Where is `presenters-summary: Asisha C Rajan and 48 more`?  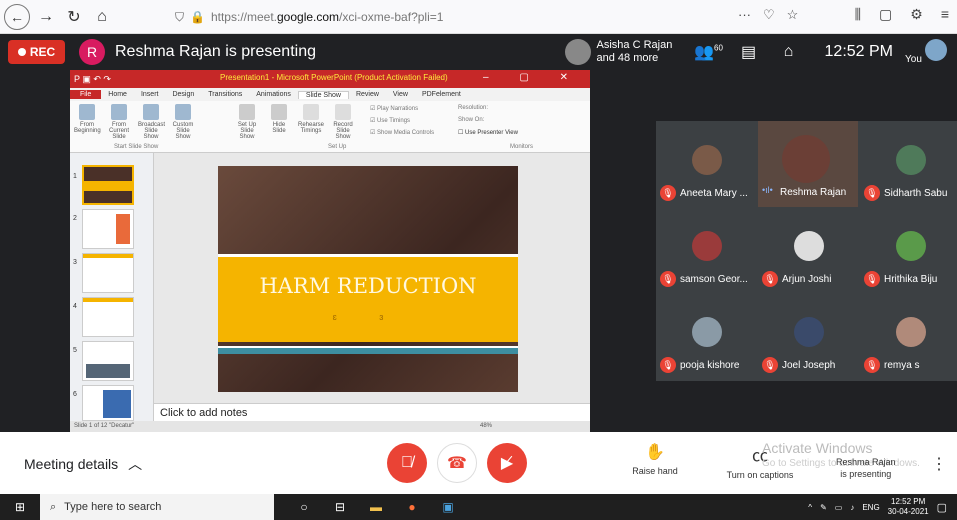 presenters-summary: Asisha C Rajan and 48 more is located at coordinates (636, 52).